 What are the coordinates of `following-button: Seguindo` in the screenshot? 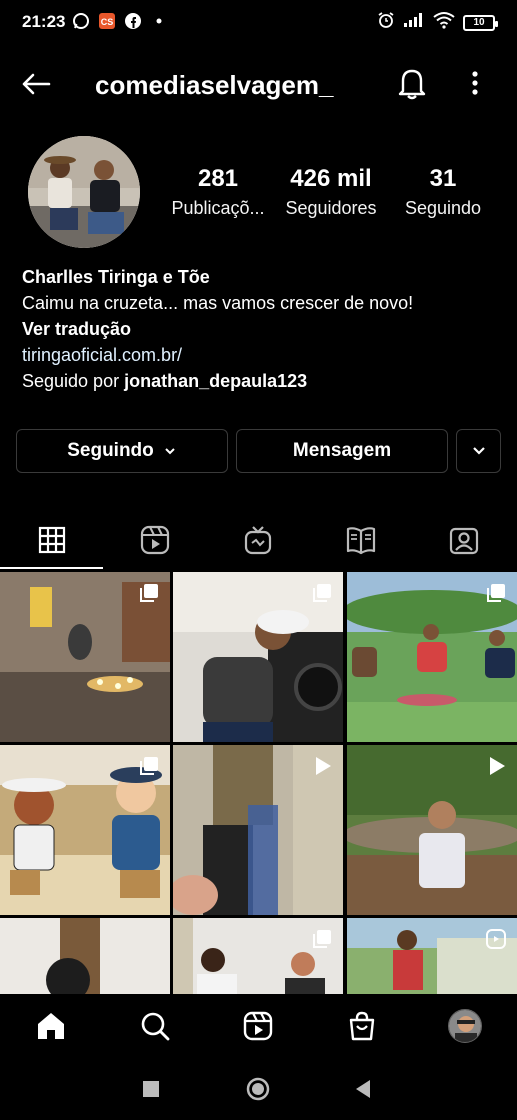 It's located at (122, 451).